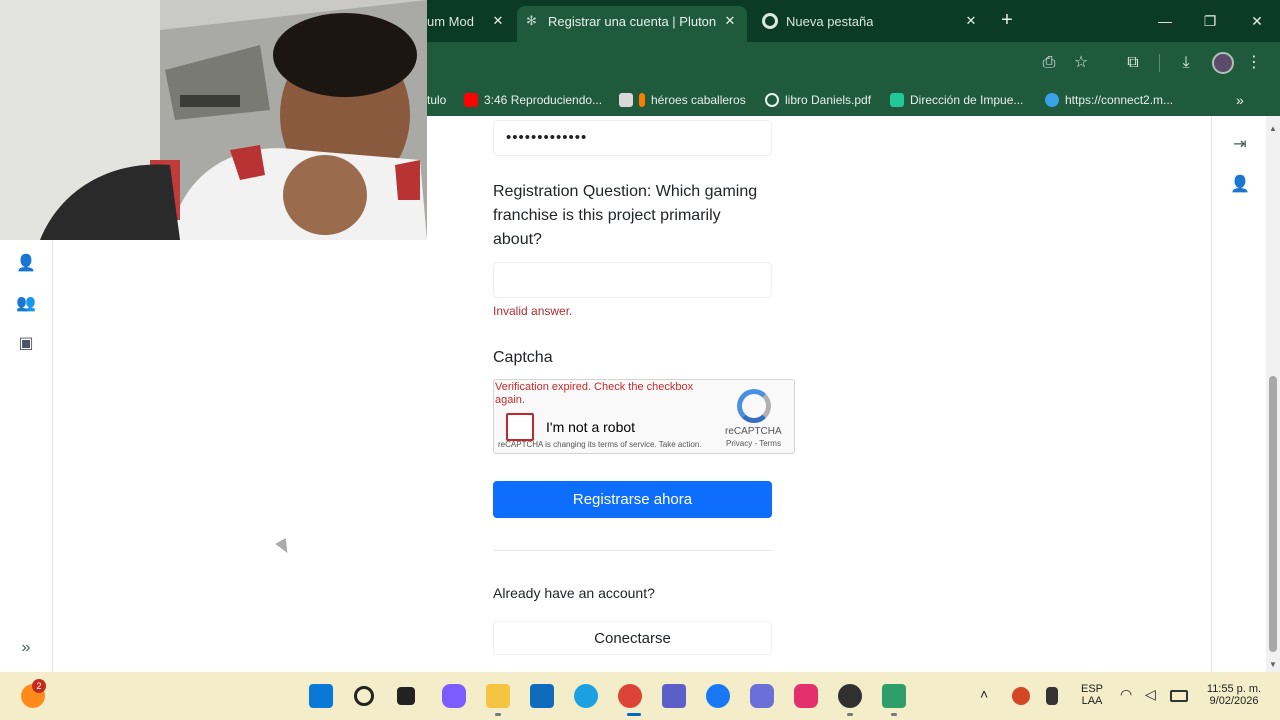 This screenshot has width=1280, height=720. I want to click on toolbar-divider, so click(1159, 63).